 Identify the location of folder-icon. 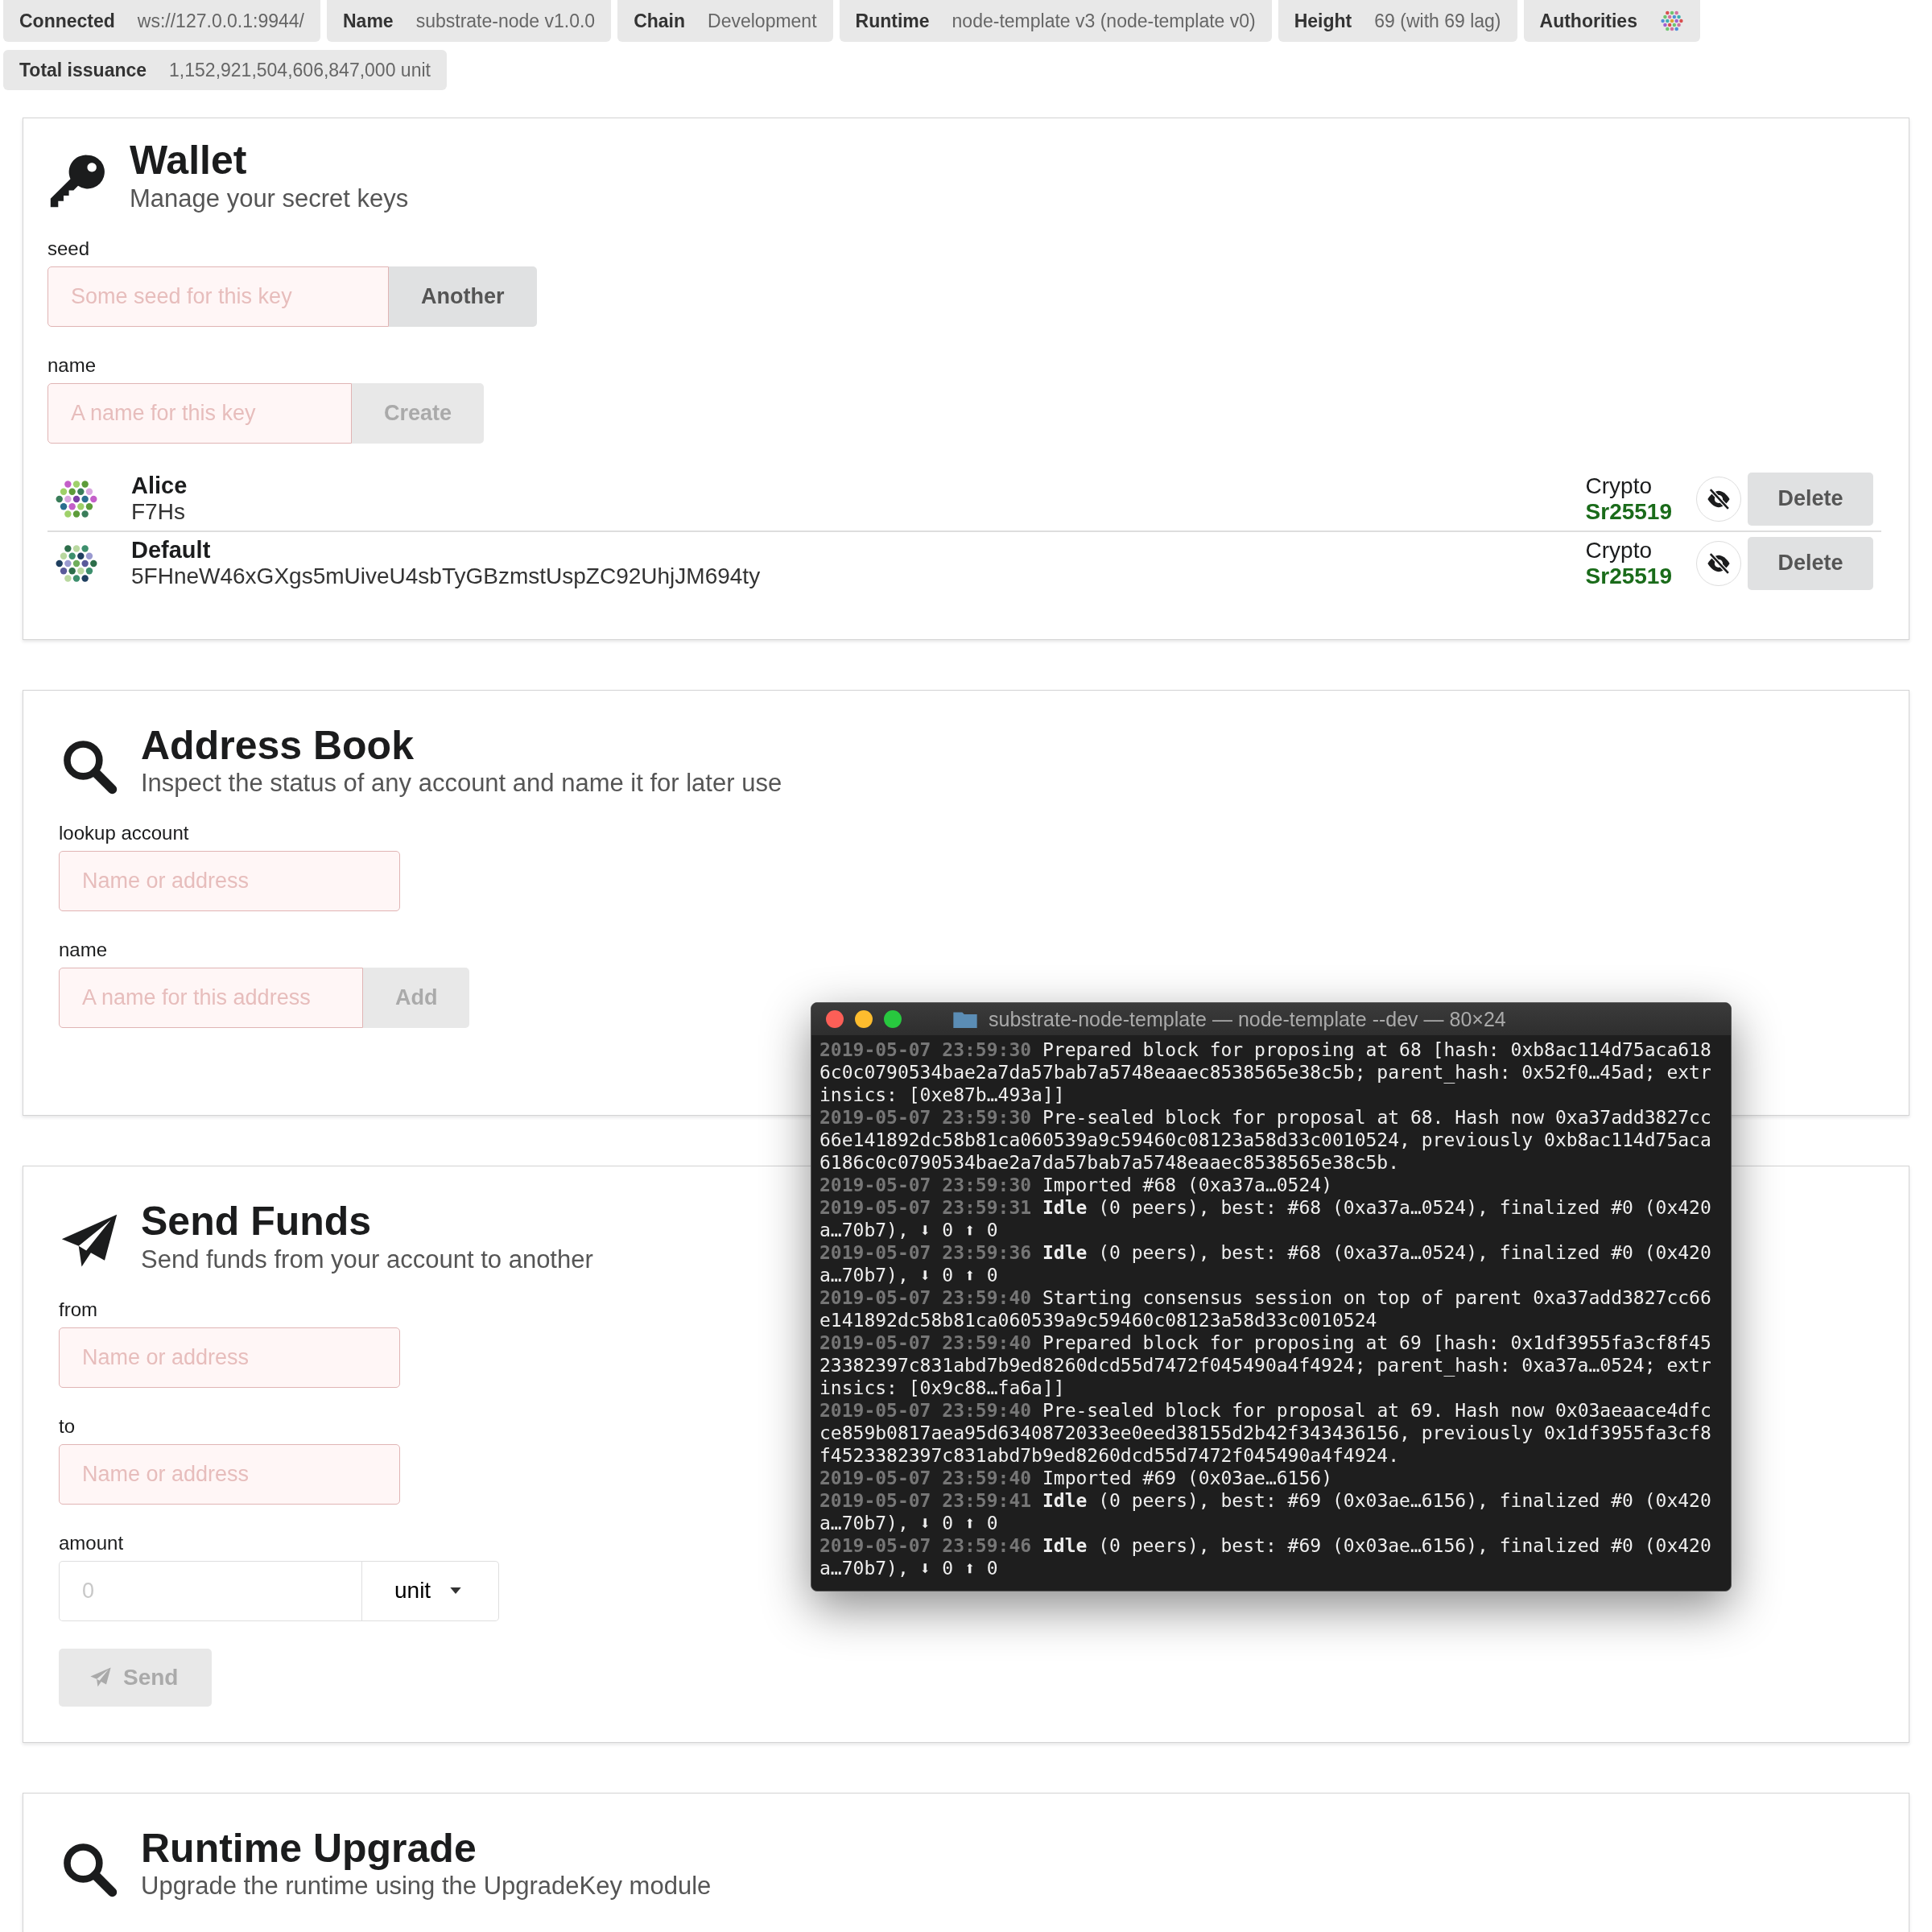
(965, 1019).